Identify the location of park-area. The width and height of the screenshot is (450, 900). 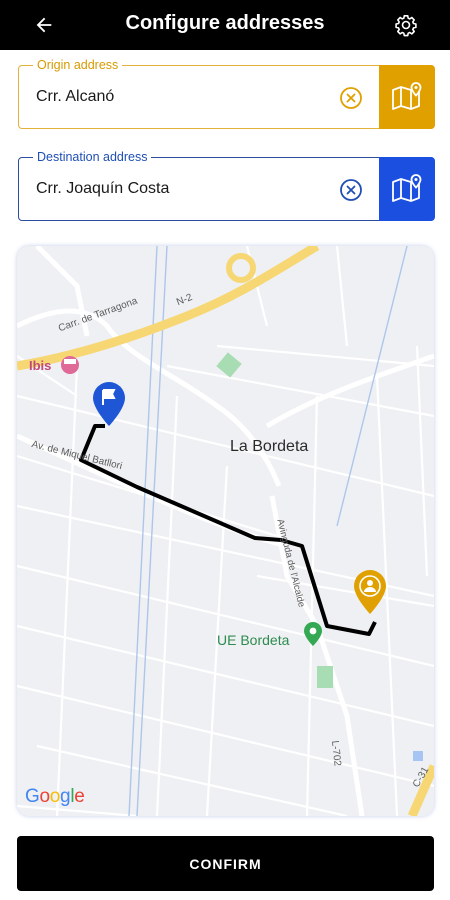
(325, 677).